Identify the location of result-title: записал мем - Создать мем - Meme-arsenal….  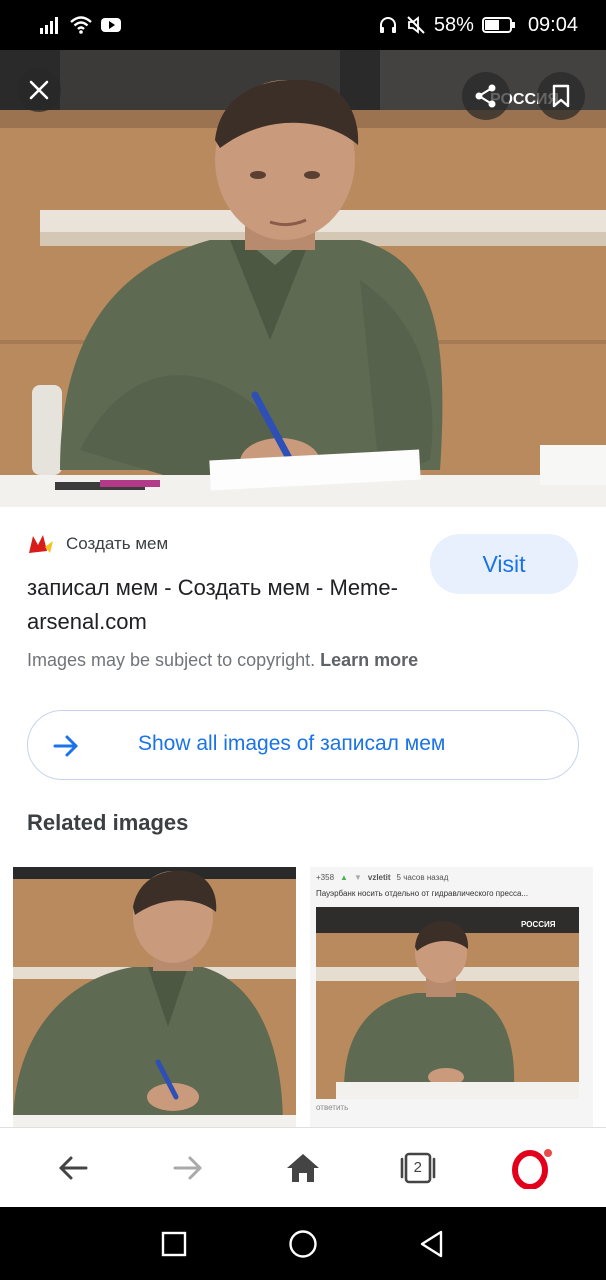
(222, 605).